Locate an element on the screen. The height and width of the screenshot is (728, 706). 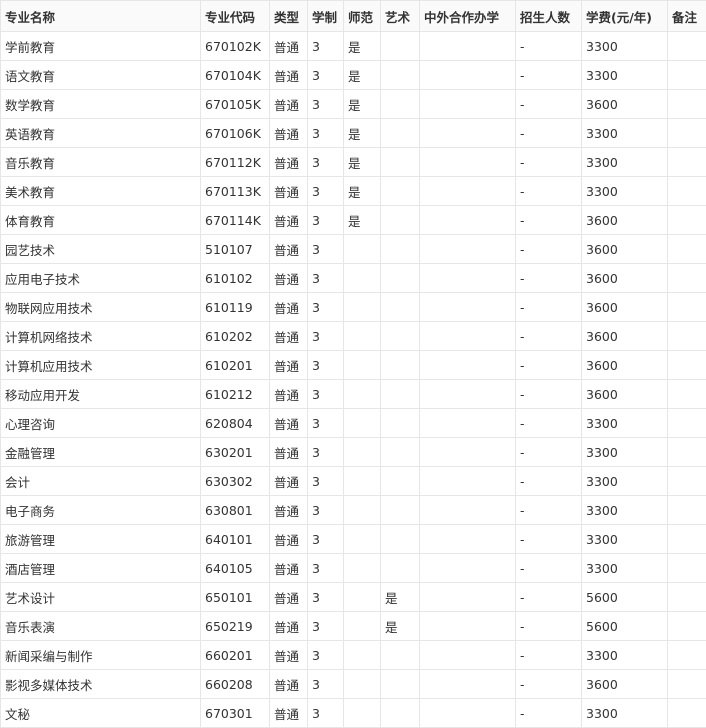
cell-major-name: 旅游管理 is located at coordinates (101, 539).